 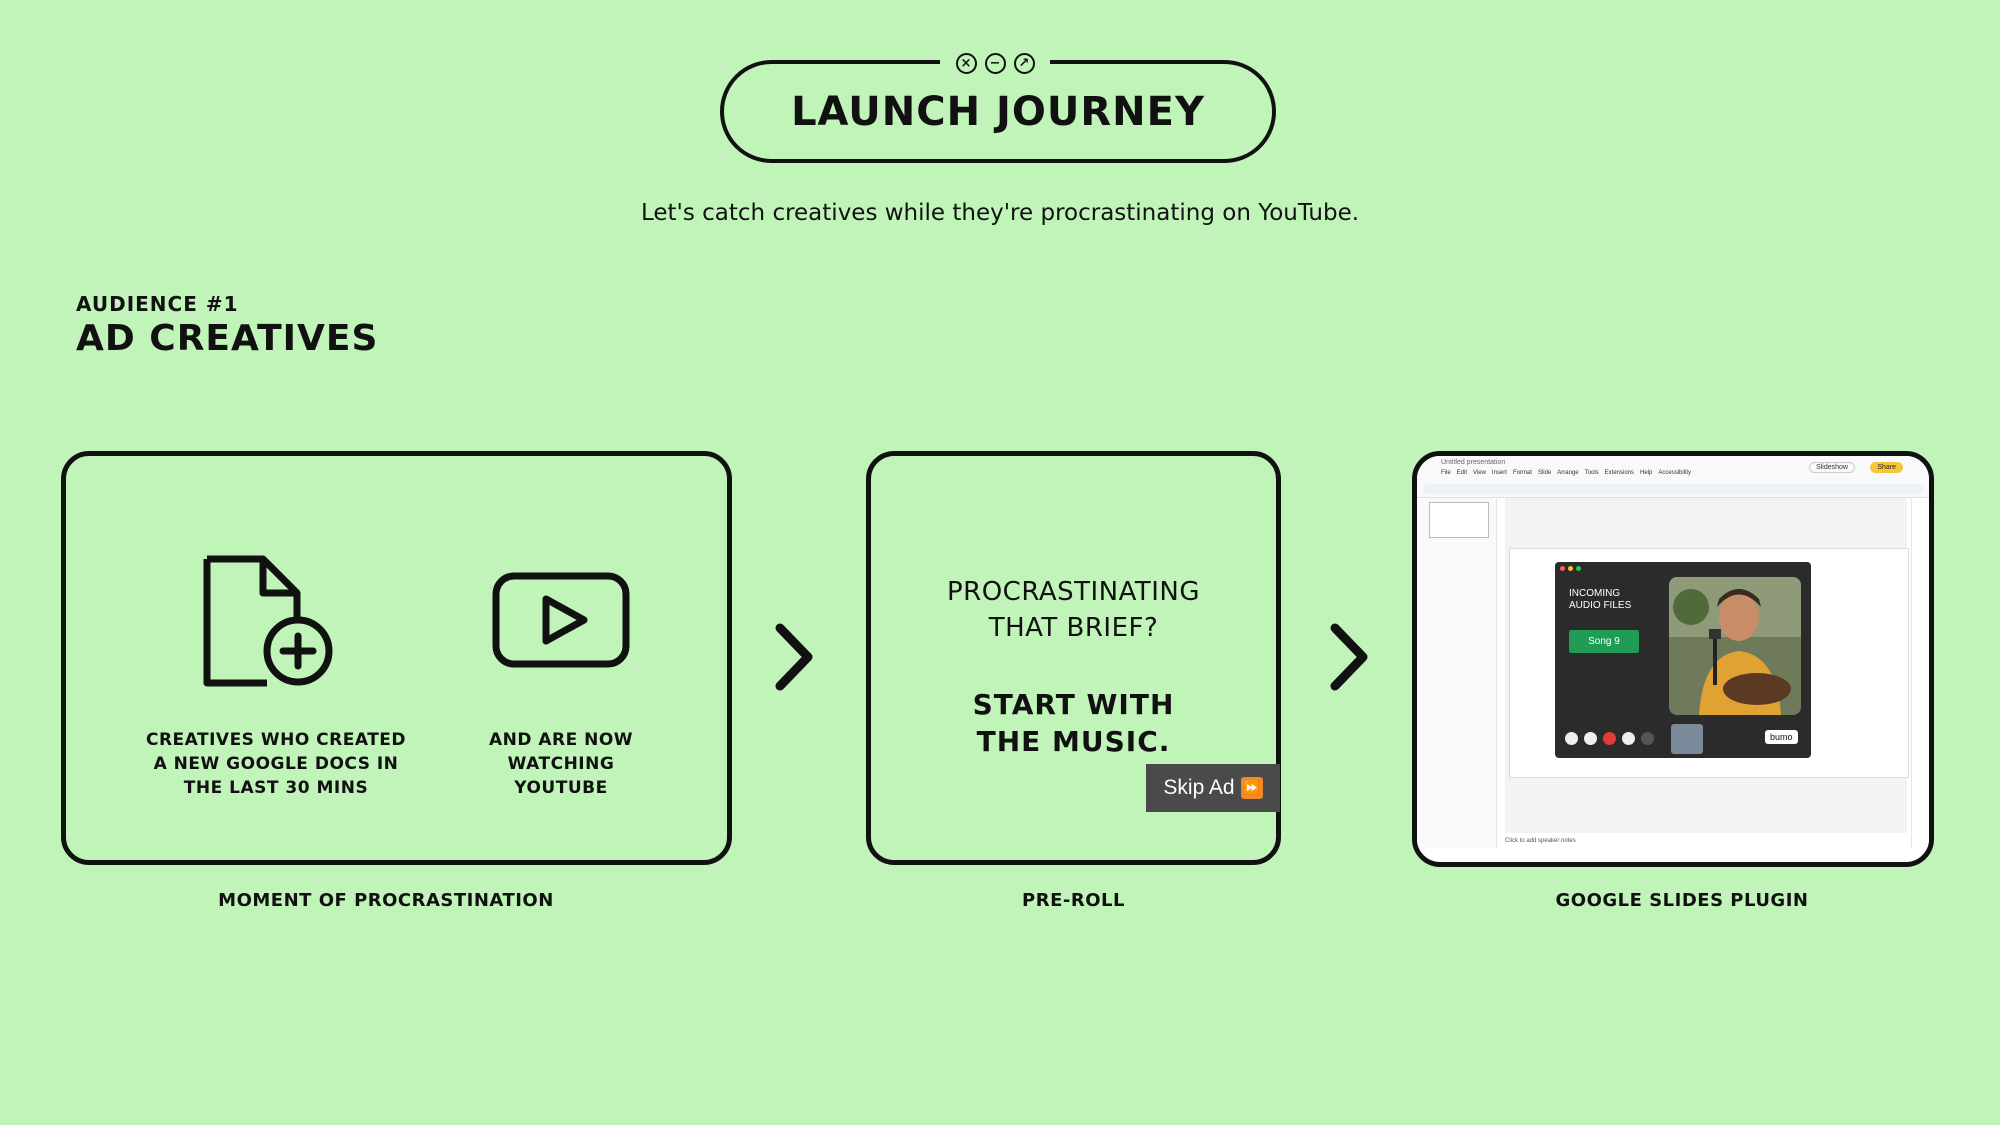 What do you see at coordinates (1462, 473) in the screenshot?
I see `menu-item: Edit` at bounding box center [1462, 473].